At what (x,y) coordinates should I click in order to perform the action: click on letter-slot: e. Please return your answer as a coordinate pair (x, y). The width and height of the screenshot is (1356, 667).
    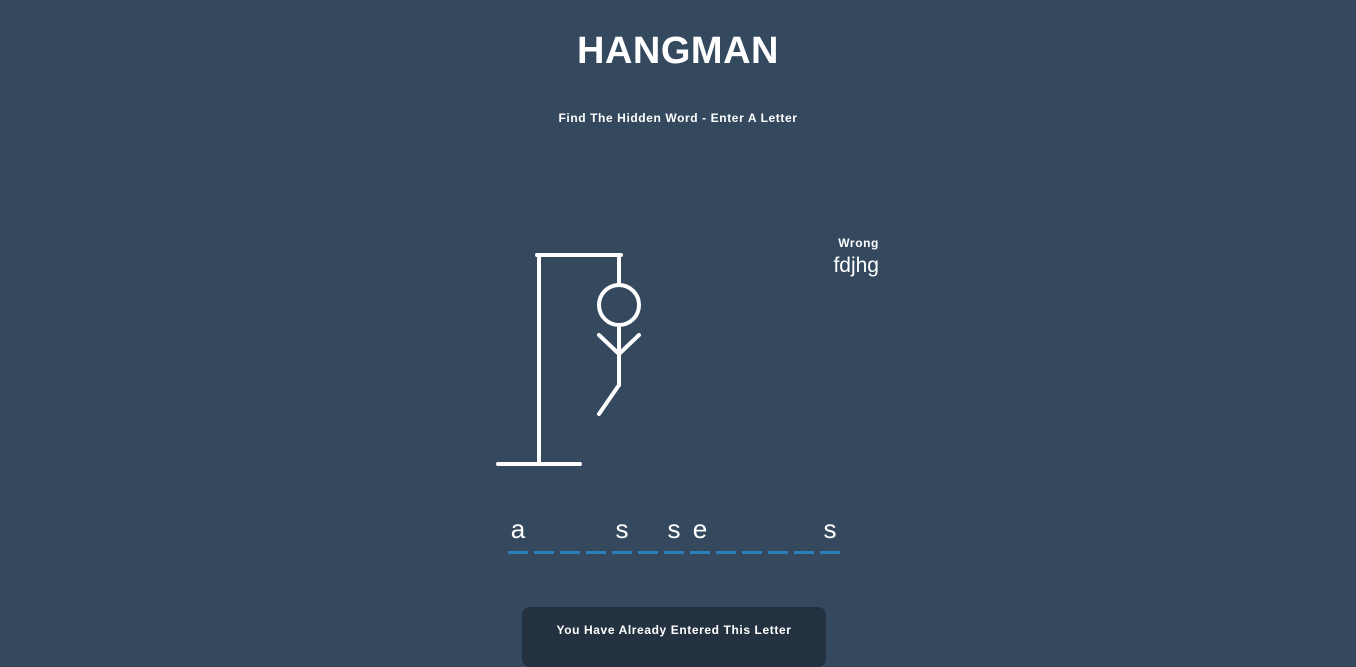
    Looking at the image, I should click on (700, 533).